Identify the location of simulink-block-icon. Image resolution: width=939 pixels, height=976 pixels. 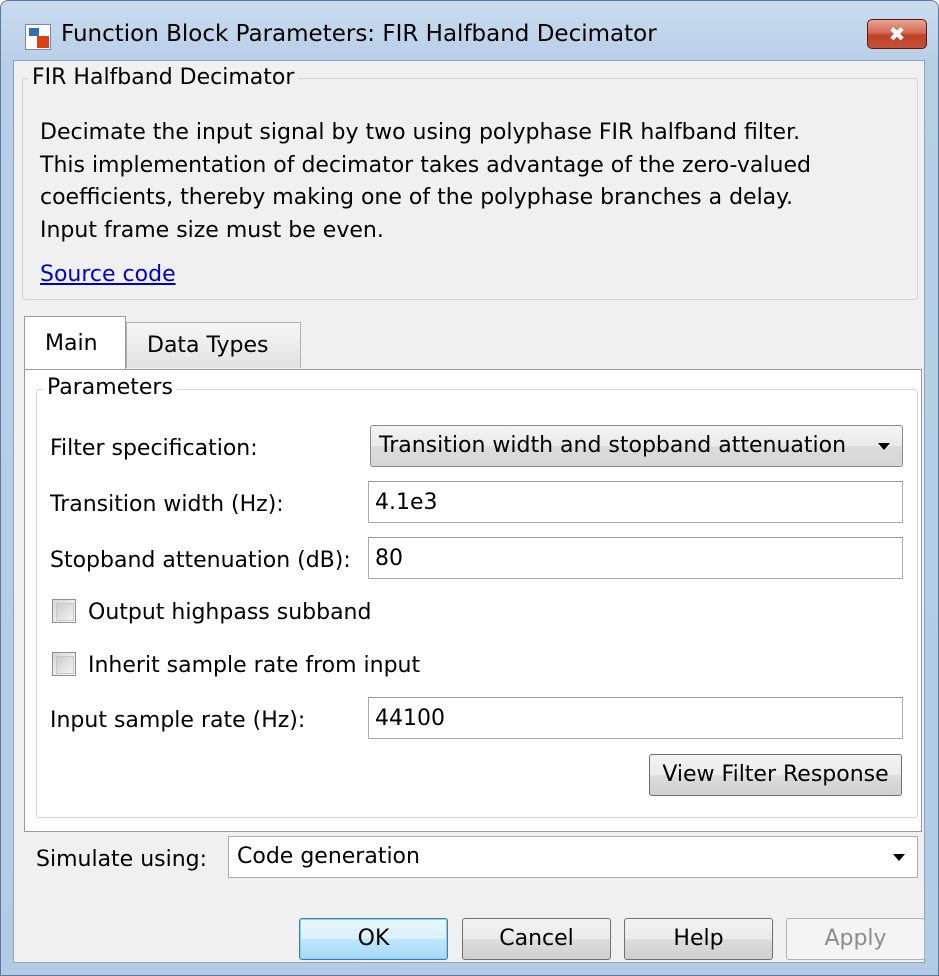
(38, 37).